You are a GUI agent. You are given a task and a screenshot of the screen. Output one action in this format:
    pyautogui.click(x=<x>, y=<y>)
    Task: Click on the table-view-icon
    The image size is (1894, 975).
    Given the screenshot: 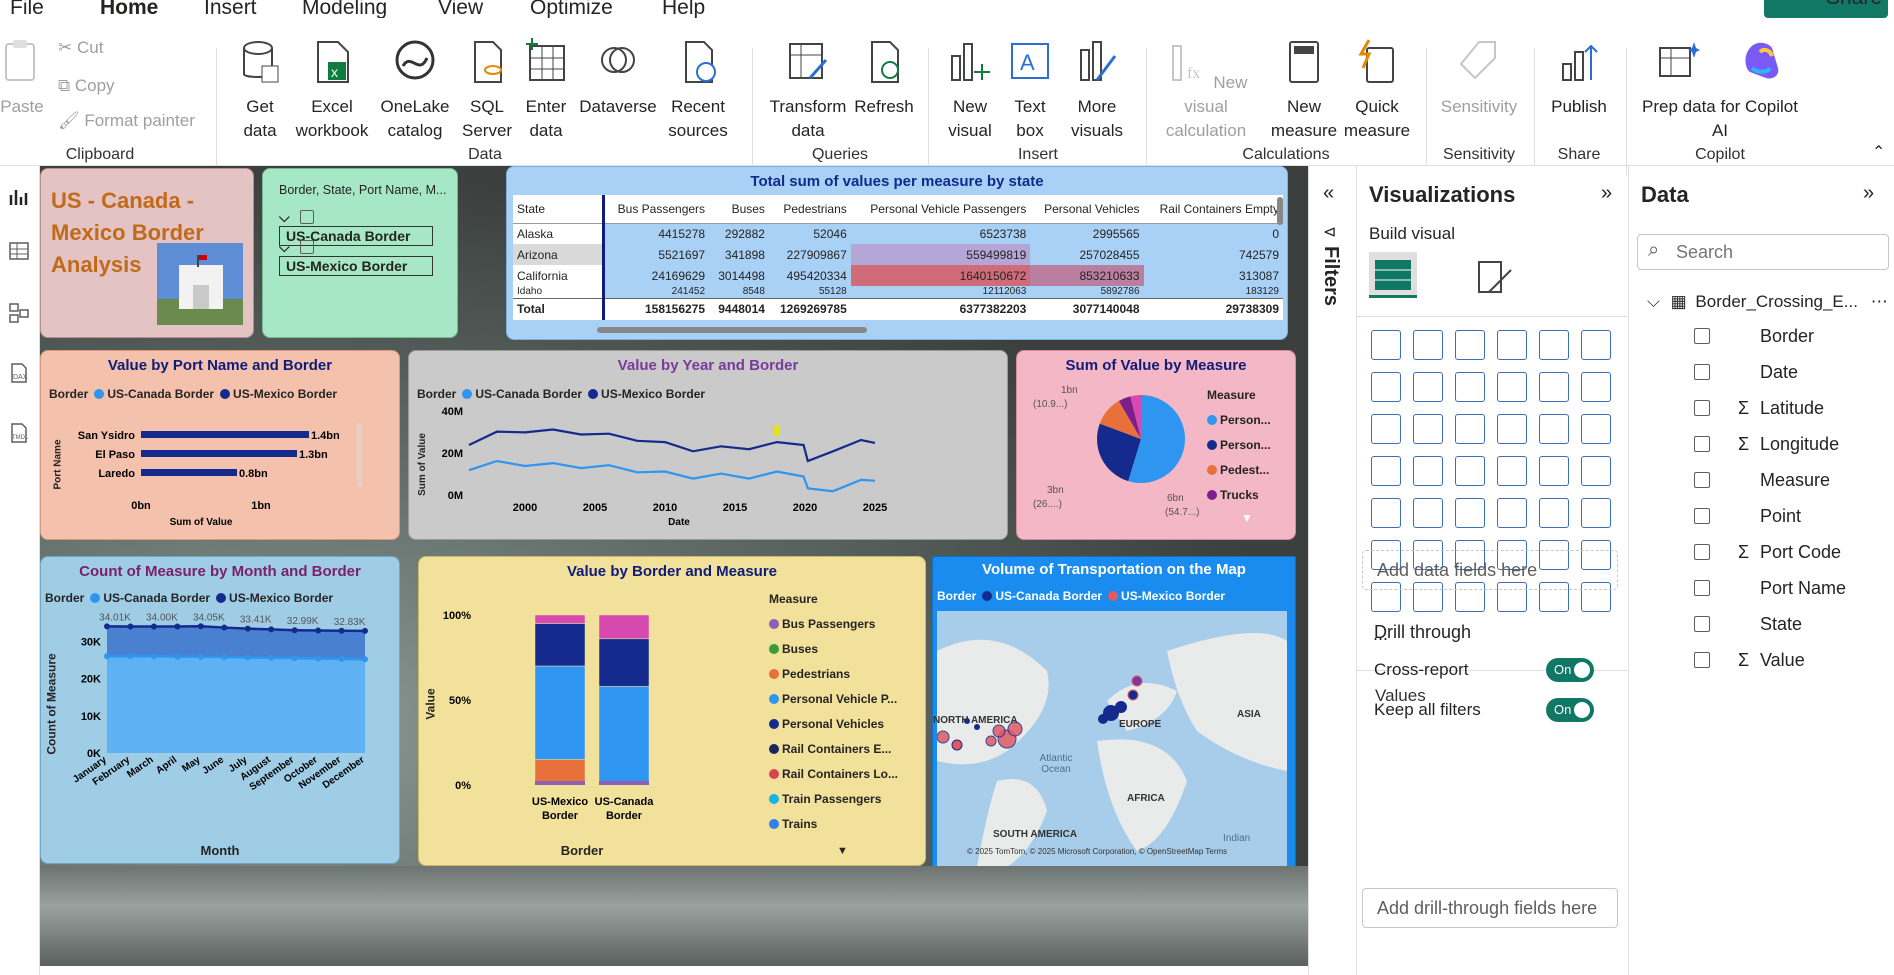 What is the action you would take?
    pyautogui.click(x=19, y=251)
    